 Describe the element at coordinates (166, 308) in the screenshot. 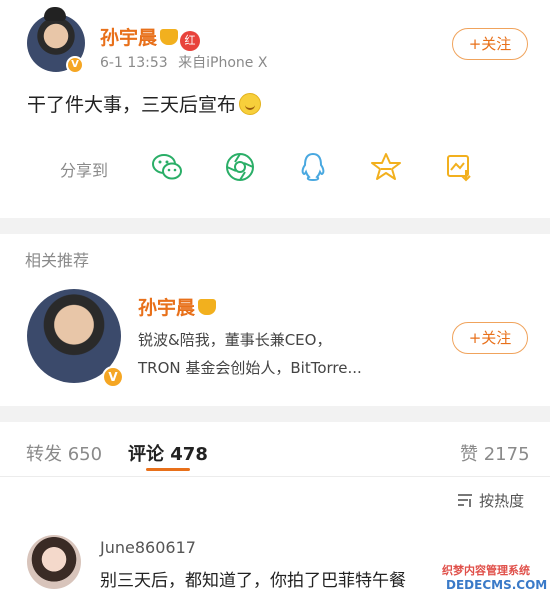

I see `related-name: 孙宇晨` at that location.